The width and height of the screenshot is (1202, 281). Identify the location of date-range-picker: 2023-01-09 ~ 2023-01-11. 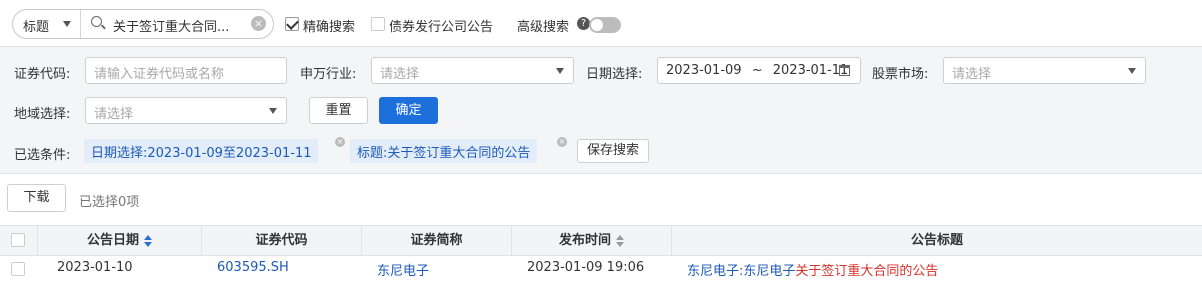
(759, 70).